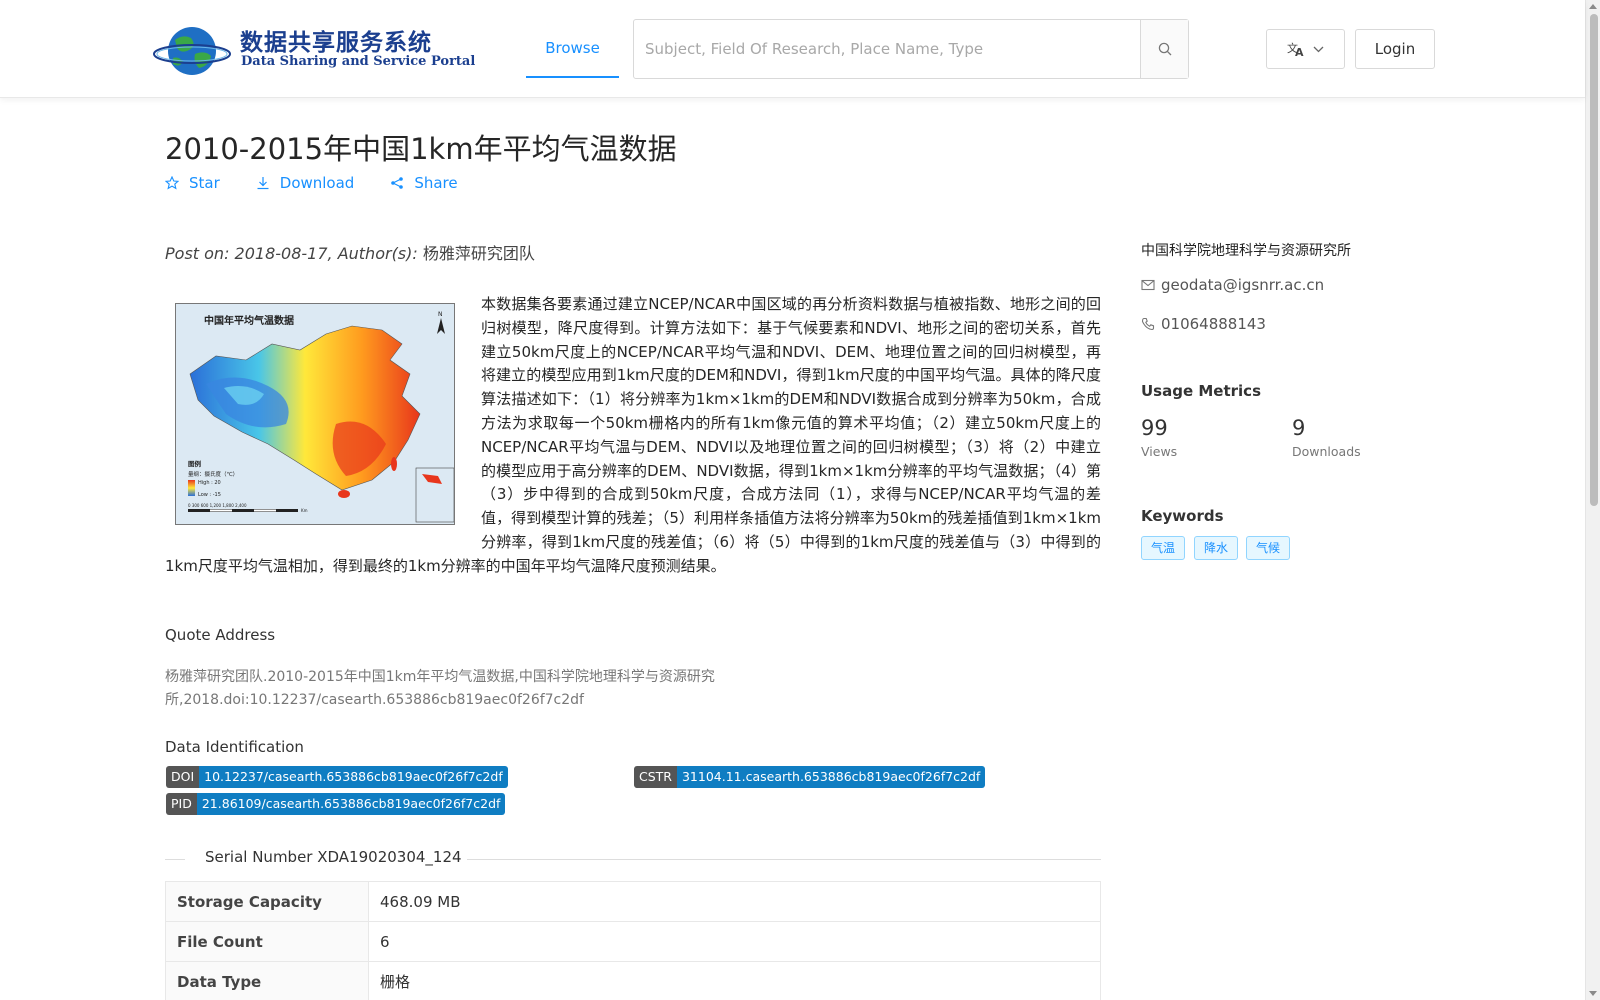 This screenshot has width=1600, height=1000. Describe the element at coordinates (1268, 548) in the screenshot. I see `keyword-tag: 气候` at that location.